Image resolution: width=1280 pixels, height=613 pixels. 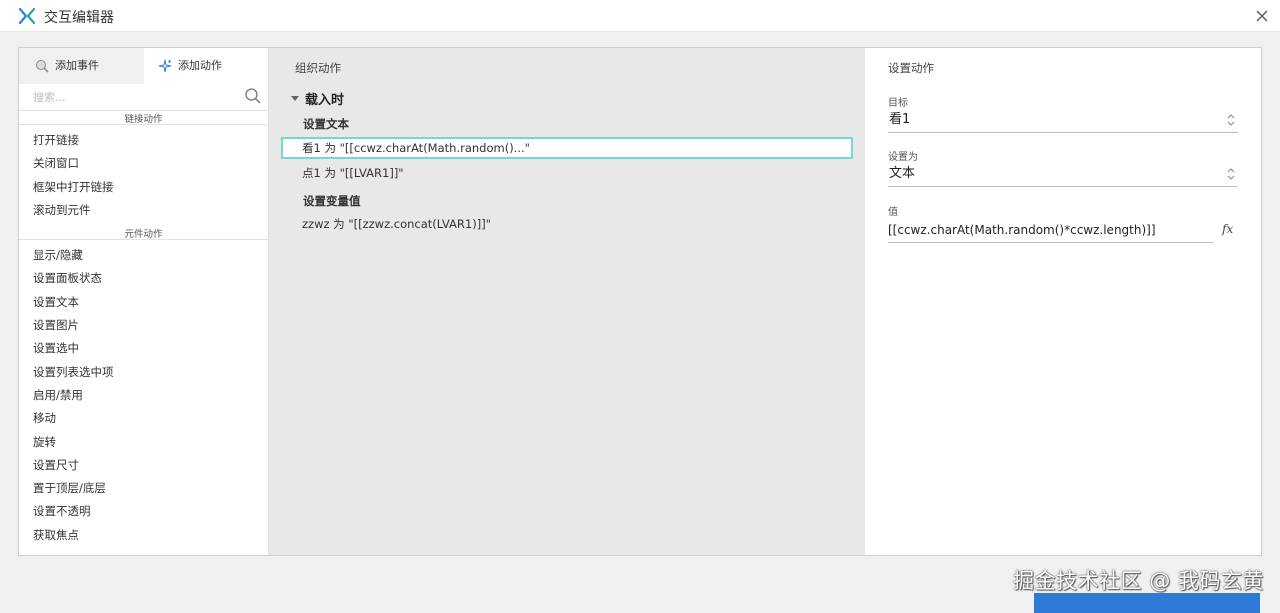 What do you see at coordinates (326, 124) in the screenshot?
I see `category-set-text: 设置文本` at bounding box center [326, 124].